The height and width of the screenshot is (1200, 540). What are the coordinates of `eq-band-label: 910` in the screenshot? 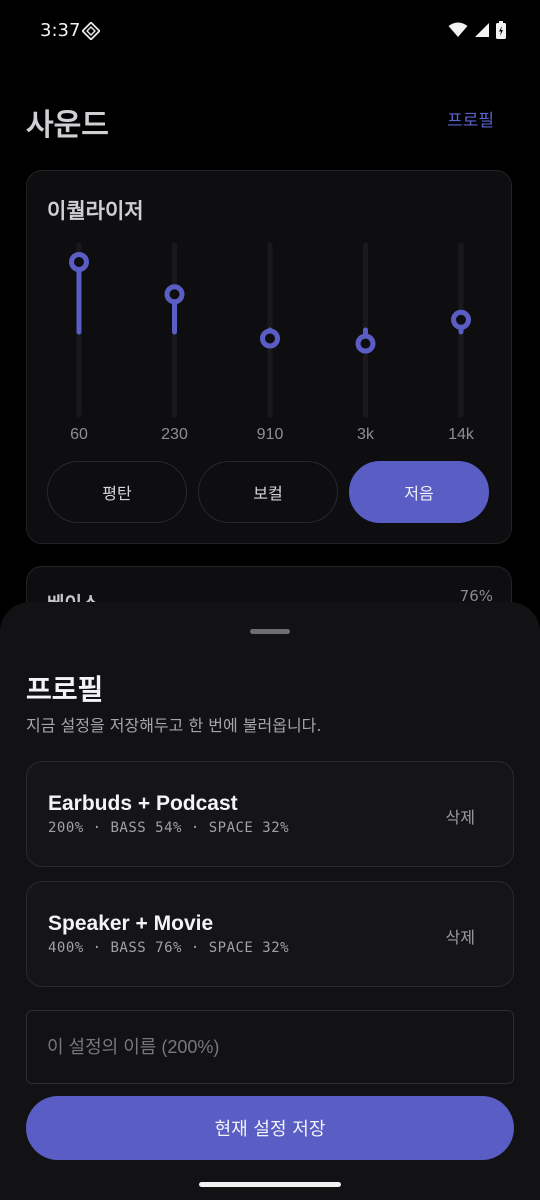 It's located at (270, 434).